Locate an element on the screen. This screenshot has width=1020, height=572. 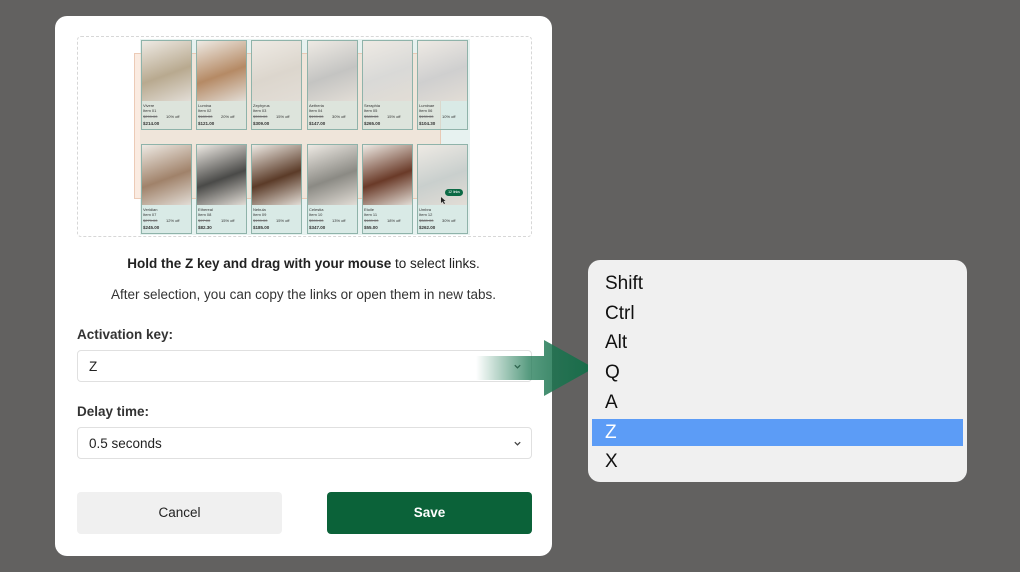
activation-key-label: Activation key: is located at coordinates (125, 334).